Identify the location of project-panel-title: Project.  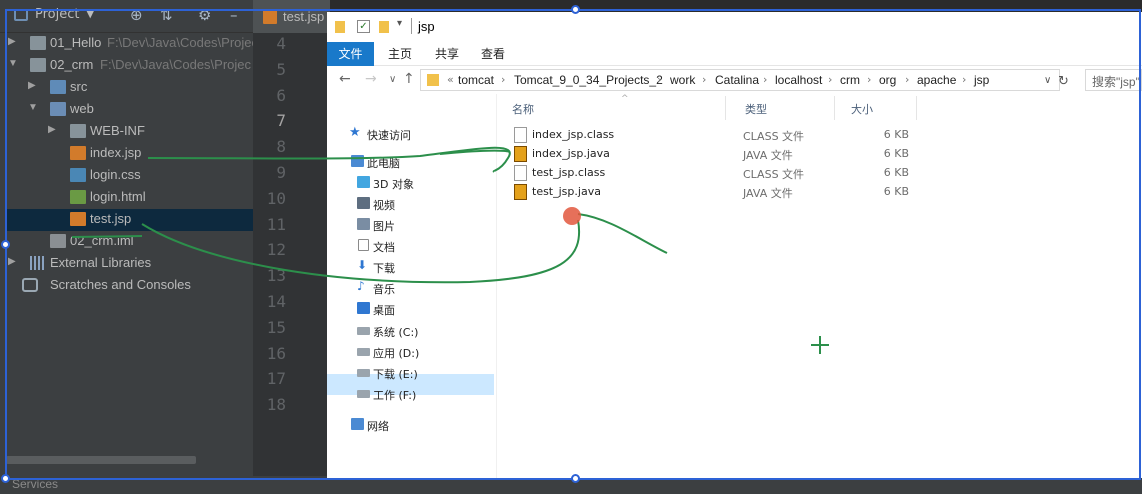
(57, 14).